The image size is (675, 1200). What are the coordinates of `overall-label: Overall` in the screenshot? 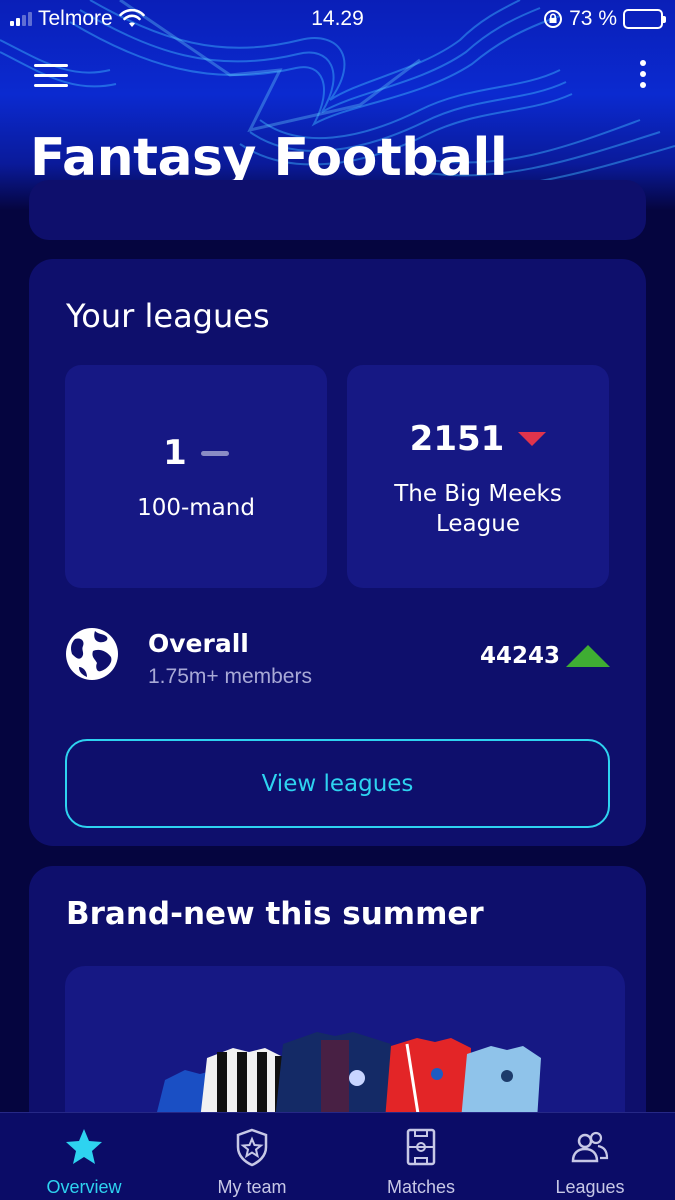 It's located at (198, 643).